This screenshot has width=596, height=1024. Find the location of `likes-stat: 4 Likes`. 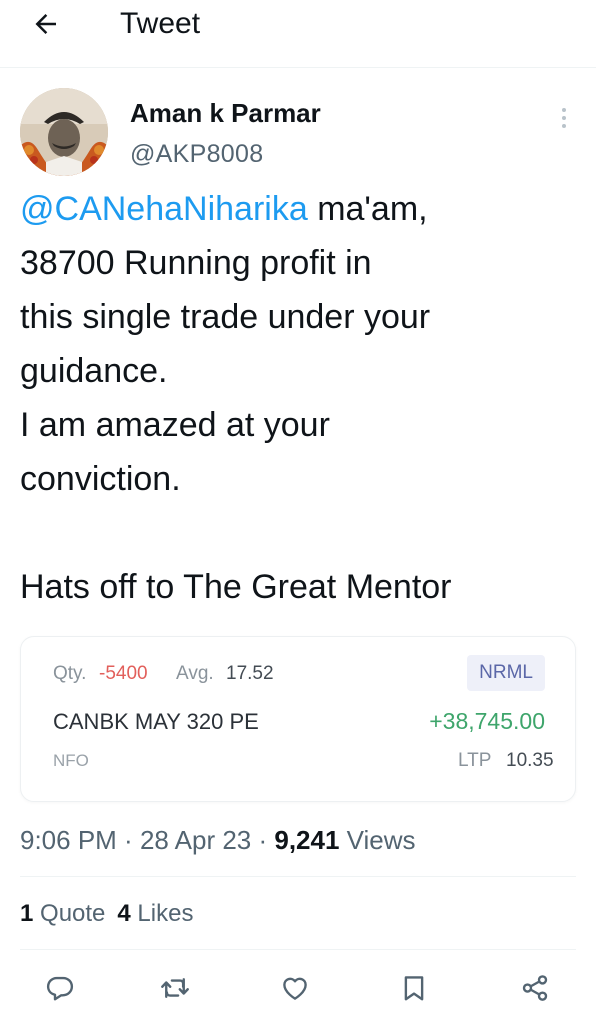

likes-stat: 4 Likes is located at coordinates (155, 913).